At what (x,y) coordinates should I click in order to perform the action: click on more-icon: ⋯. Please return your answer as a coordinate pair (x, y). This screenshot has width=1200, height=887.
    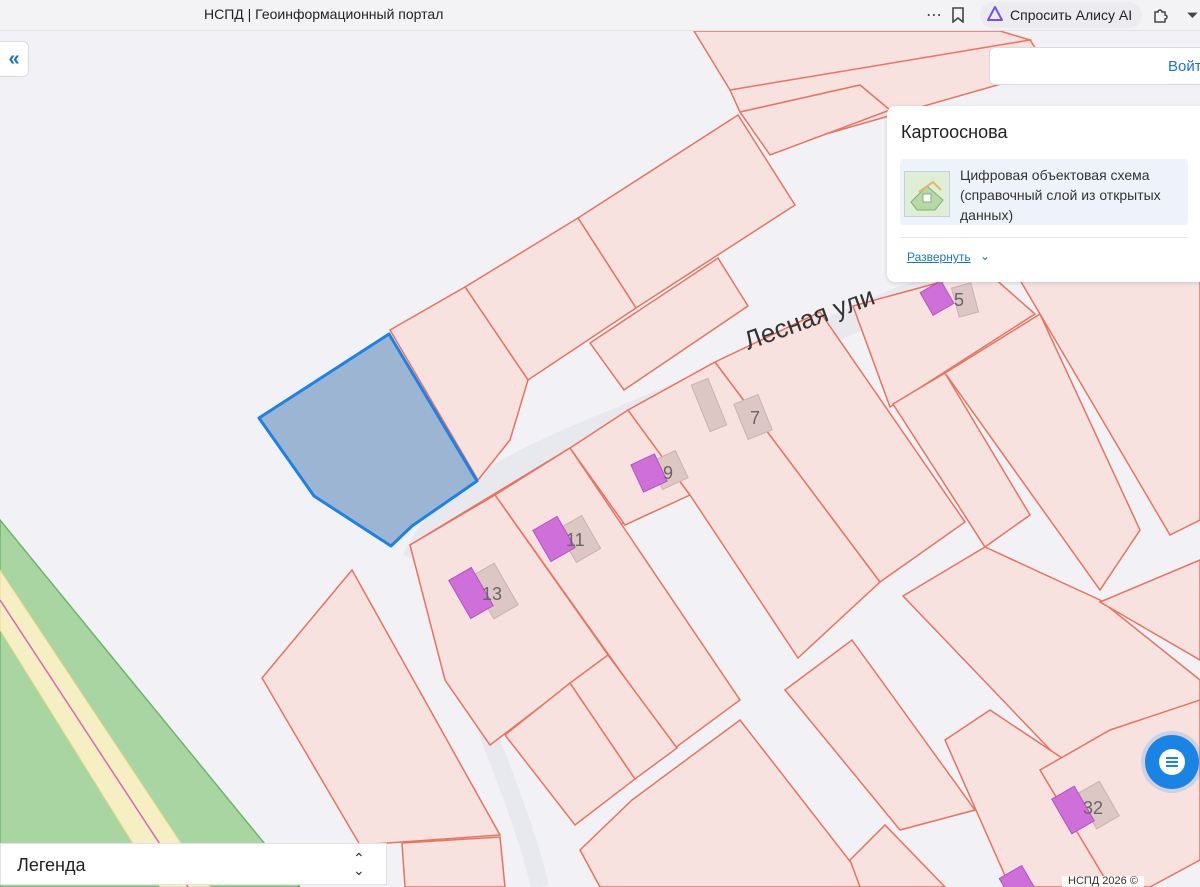
    Looking at the image, I should click on (934, 15).